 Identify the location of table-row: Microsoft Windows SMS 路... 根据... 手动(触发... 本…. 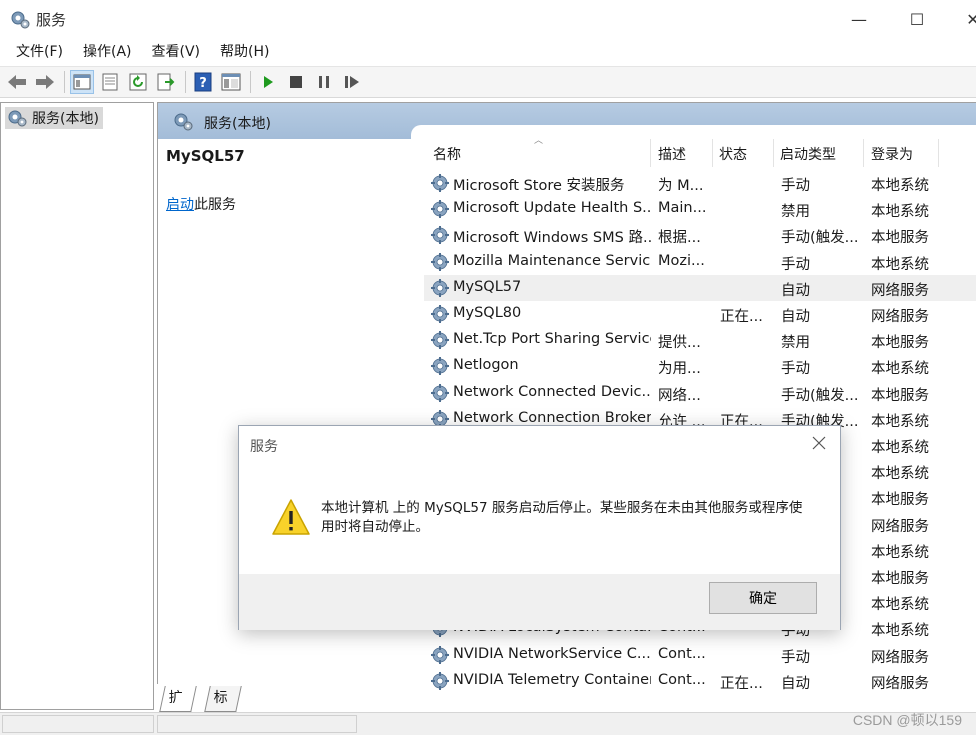
(700, 235).